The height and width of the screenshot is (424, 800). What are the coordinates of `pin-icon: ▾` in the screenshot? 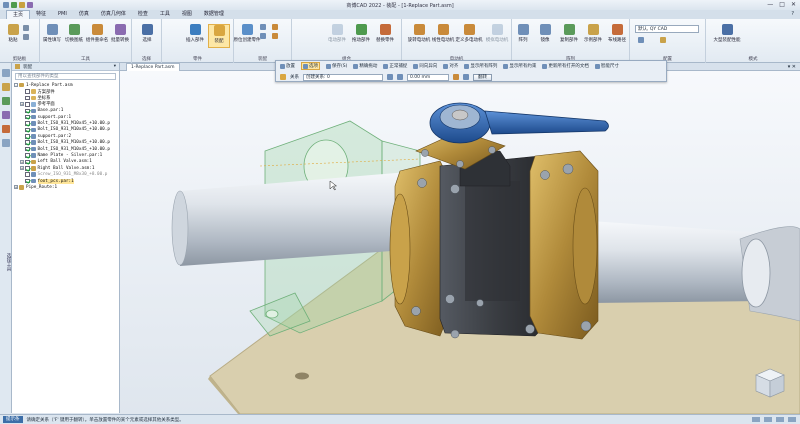 It's located at (115, 66).